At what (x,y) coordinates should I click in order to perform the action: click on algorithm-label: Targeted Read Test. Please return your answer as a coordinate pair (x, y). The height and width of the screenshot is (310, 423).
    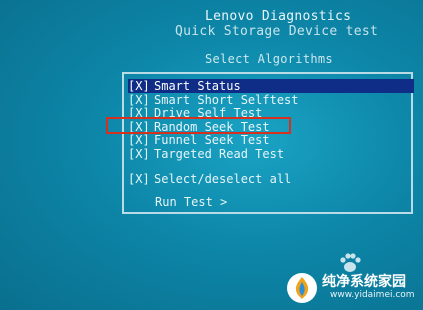
    Looking at the image, I should click on (219, 154).